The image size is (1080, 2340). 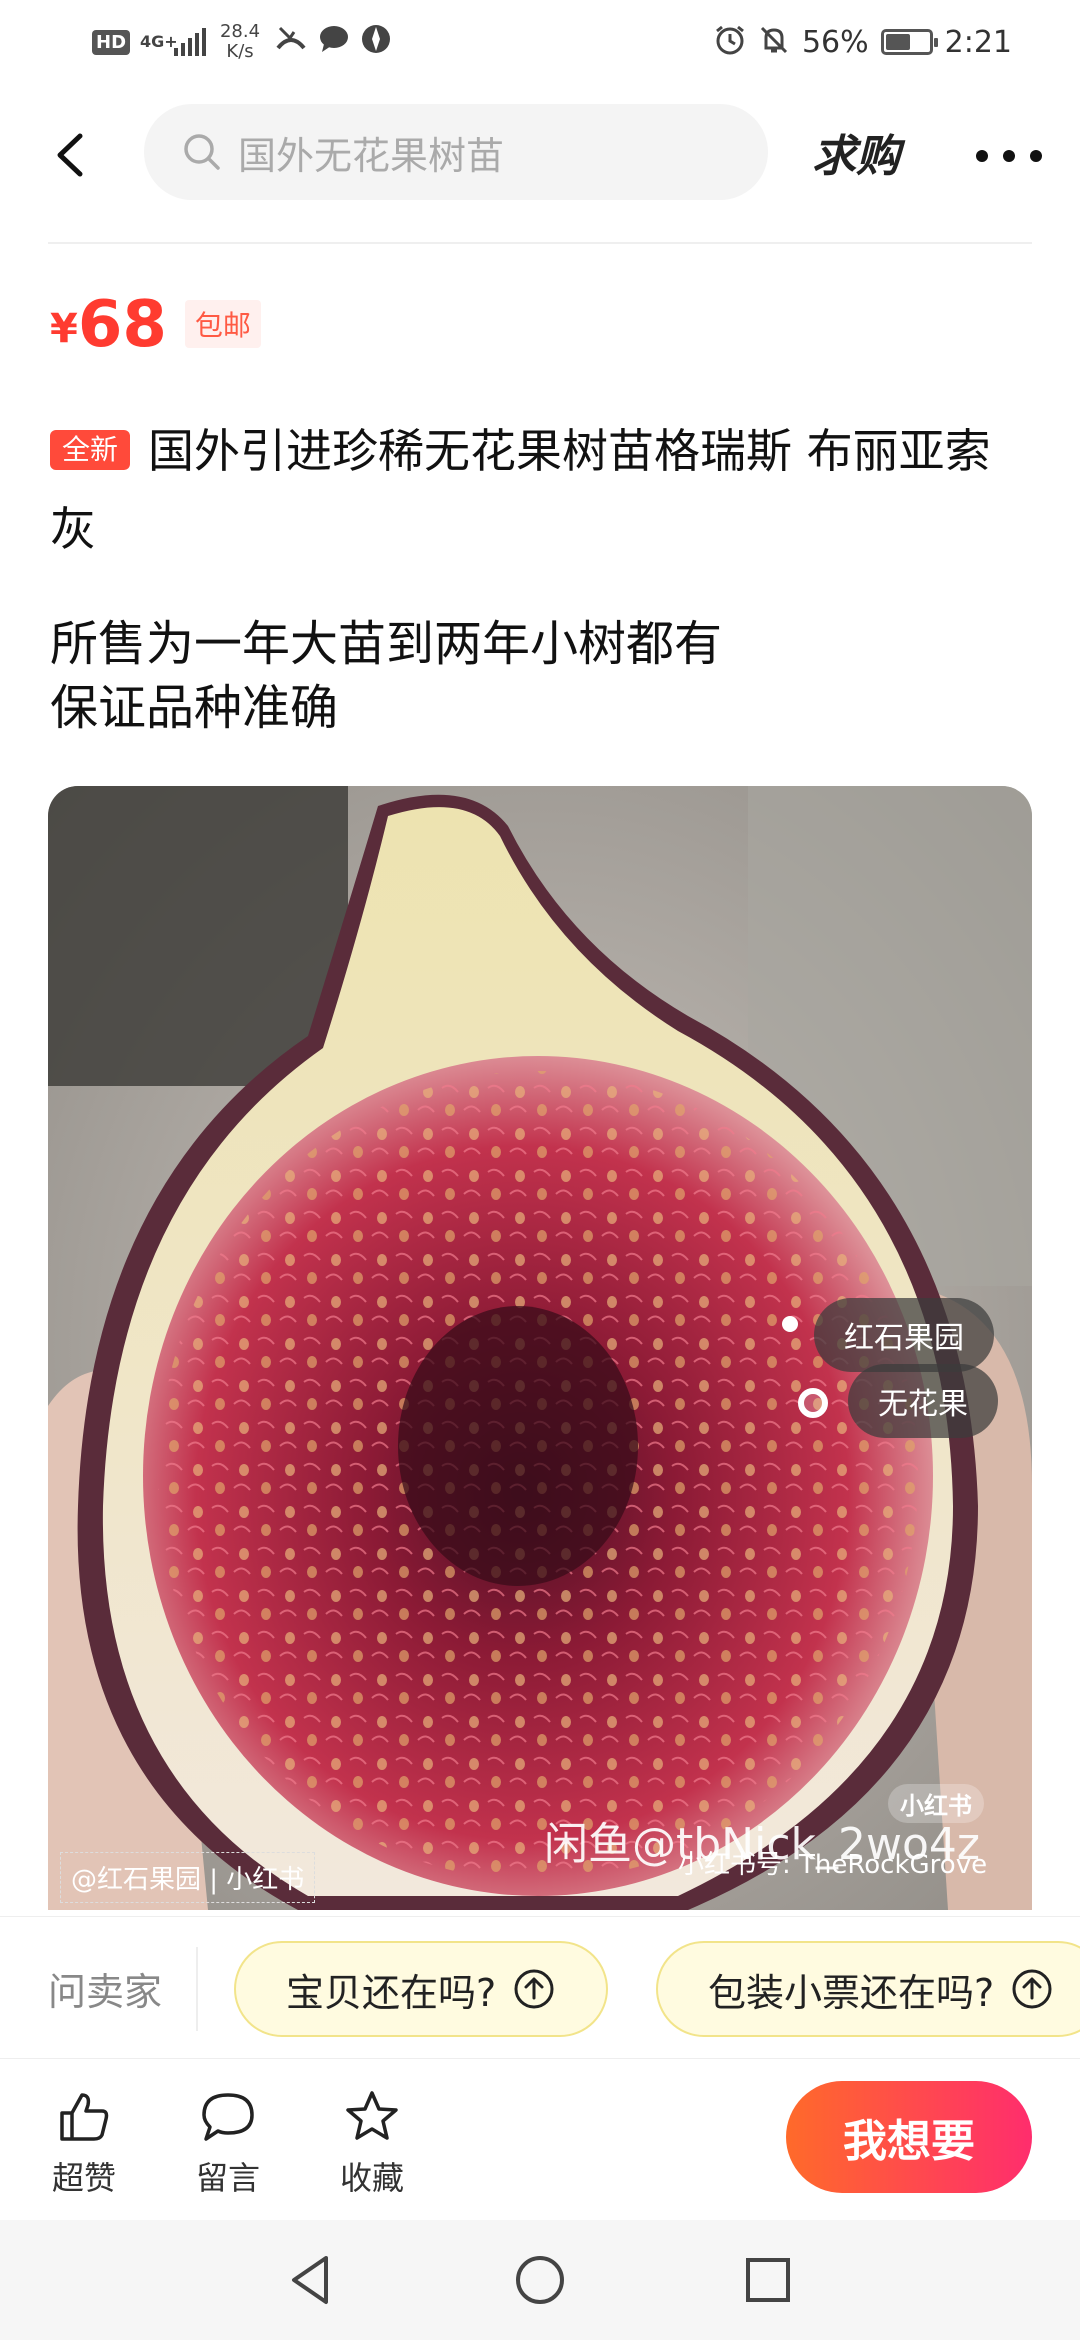 I want to click on nav-back-icon, so click(x=312, y=2280).